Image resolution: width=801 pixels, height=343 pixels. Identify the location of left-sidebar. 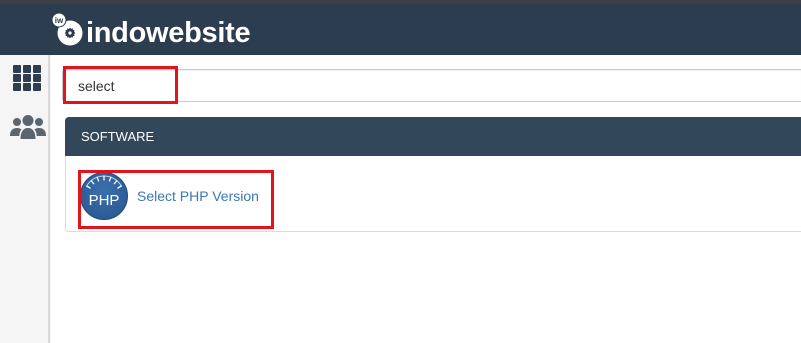
(25, 199).